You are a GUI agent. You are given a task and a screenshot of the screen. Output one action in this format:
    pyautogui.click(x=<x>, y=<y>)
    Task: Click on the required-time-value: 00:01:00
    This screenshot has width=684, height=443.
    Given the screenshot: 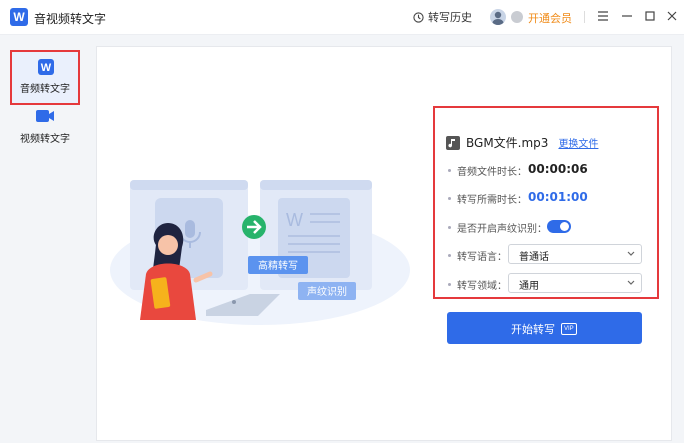 What is the action you would take?
    pyautogui.click(x=558, y=197)
    